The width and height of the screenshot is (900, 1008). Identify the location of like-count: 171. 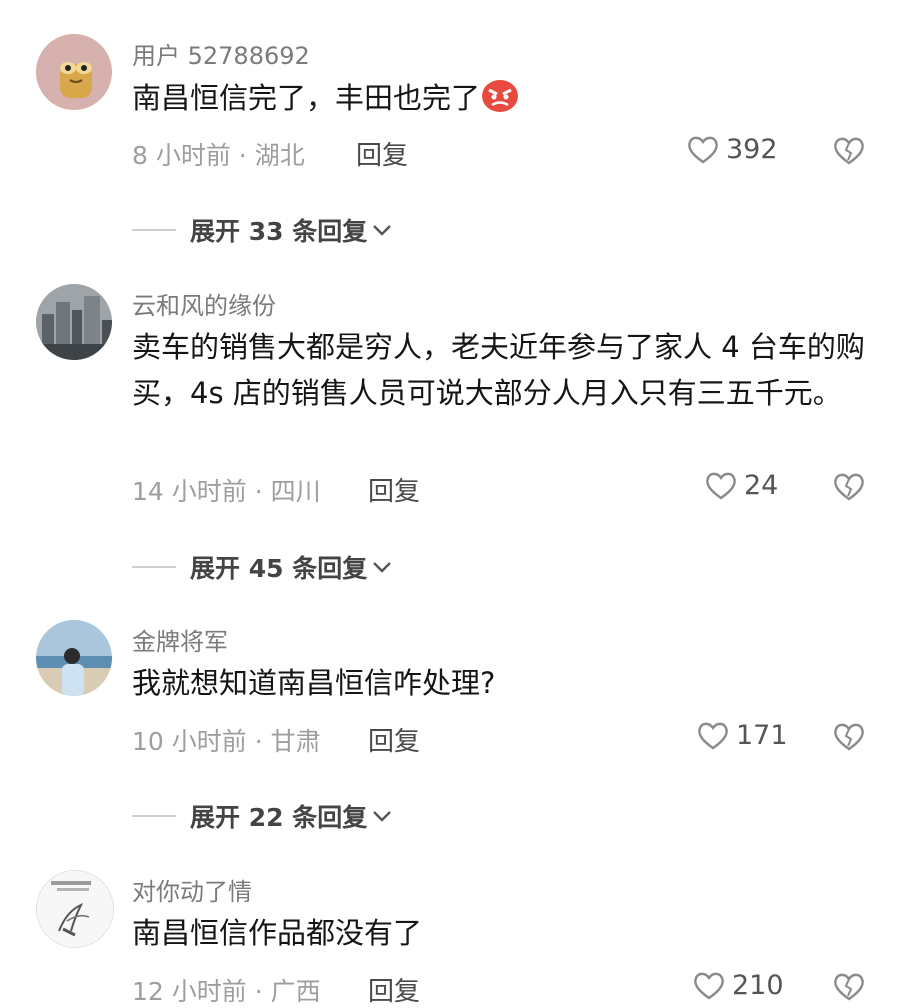
(762, 735).